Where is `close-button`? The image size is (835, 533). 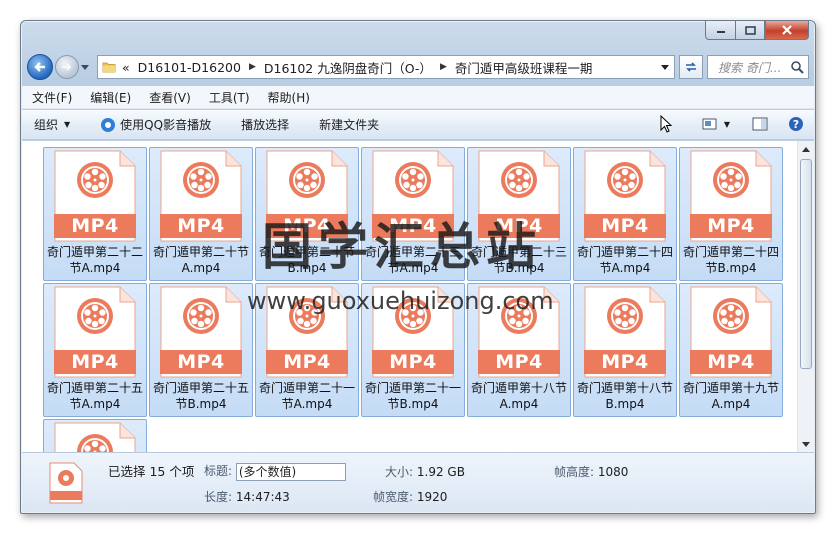
close-button is located at coordinates (787, 30).